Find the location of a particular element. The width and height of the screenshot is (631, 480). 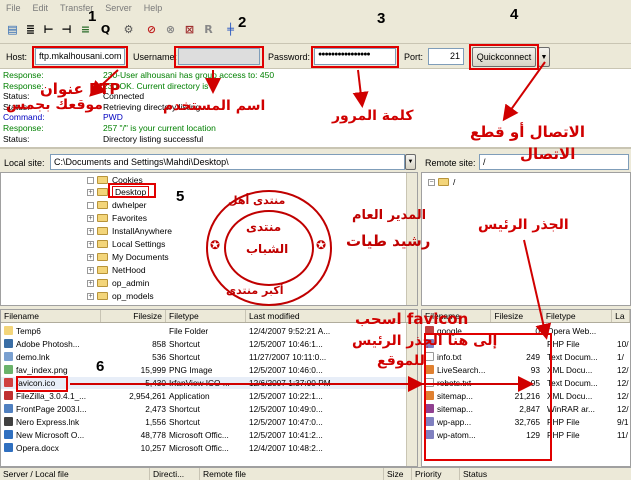

annotation-number: 1 is located at coordinates (92, 16).